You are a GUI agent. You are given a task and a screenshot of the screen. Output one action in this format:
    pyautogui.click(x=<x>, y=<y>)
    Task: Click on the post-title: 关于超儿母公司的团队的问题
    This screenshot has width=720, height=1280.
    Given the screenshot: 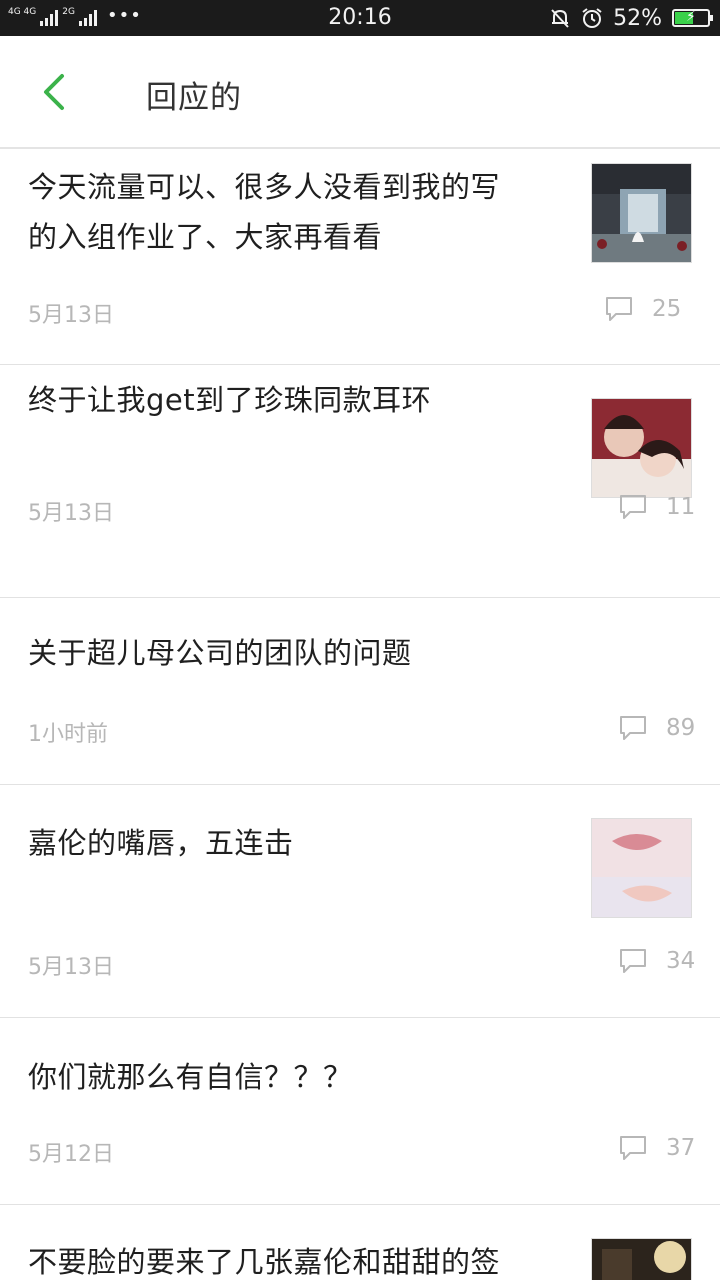 What is the action you would take?
    pyautogui.click(x=220, y=653)
    